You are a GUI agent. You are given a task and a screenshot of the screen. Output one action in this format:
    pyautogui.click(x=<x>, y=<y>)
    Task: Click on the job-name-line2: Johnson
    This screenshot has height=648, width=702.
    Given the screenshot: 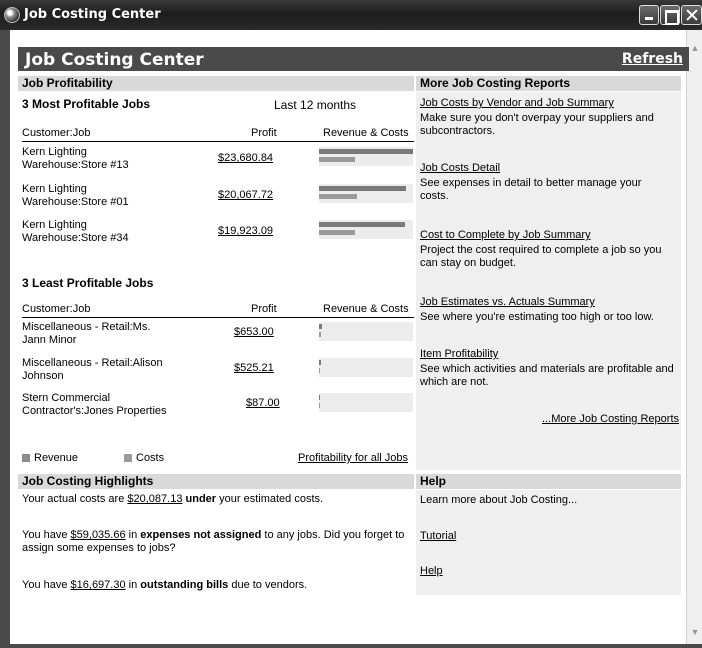 What is the action you would take?
    pyautogui.click(x=43, y=376)
    